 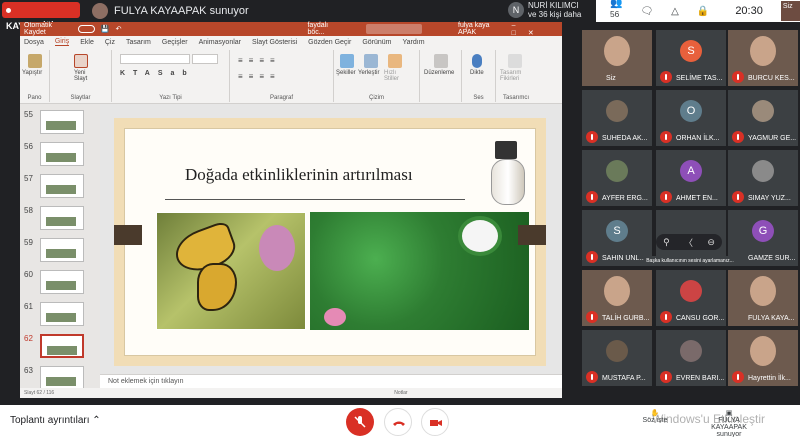 What do you see at coordinates (515, 61) in the screenshot?
I see `design-ideas-icon` at bounding box center [515, 61].